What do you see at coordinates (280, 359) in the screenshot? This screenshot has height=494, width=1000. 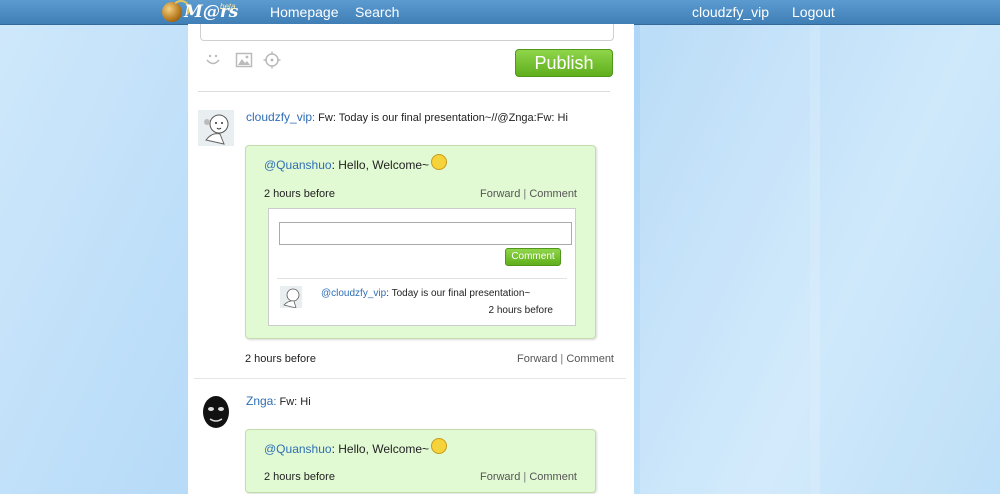 I see `post-time: 2 hours before` at bounding box center [280, 359].